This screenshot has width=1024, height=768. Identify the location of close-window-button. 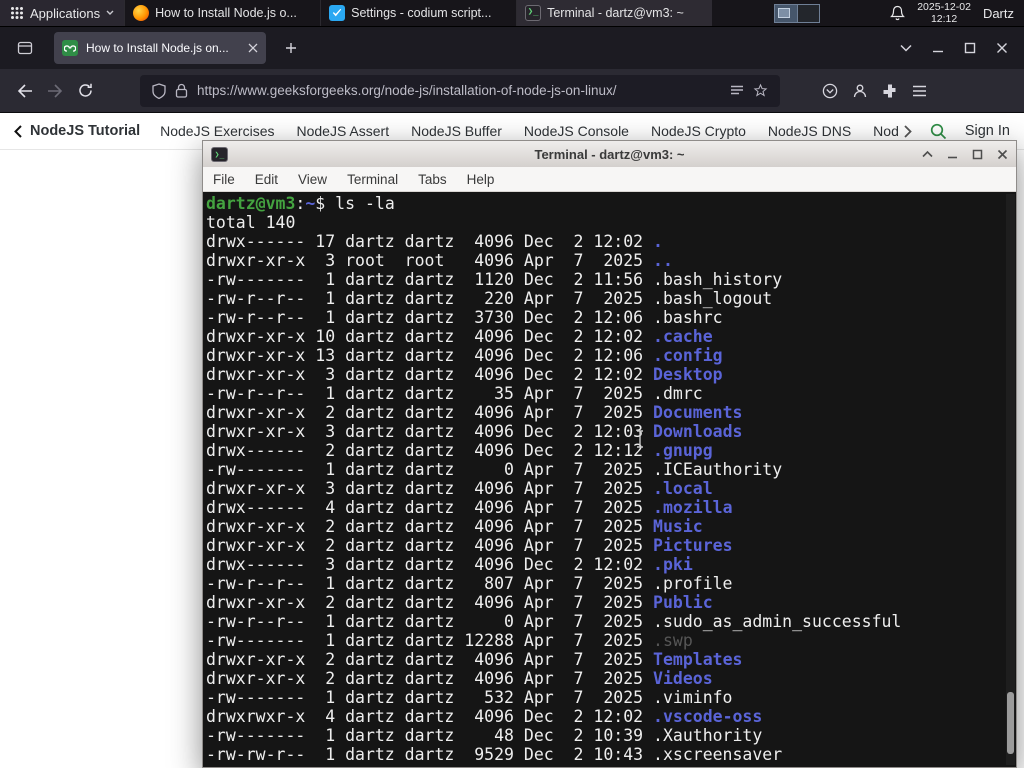
(1002, 154).